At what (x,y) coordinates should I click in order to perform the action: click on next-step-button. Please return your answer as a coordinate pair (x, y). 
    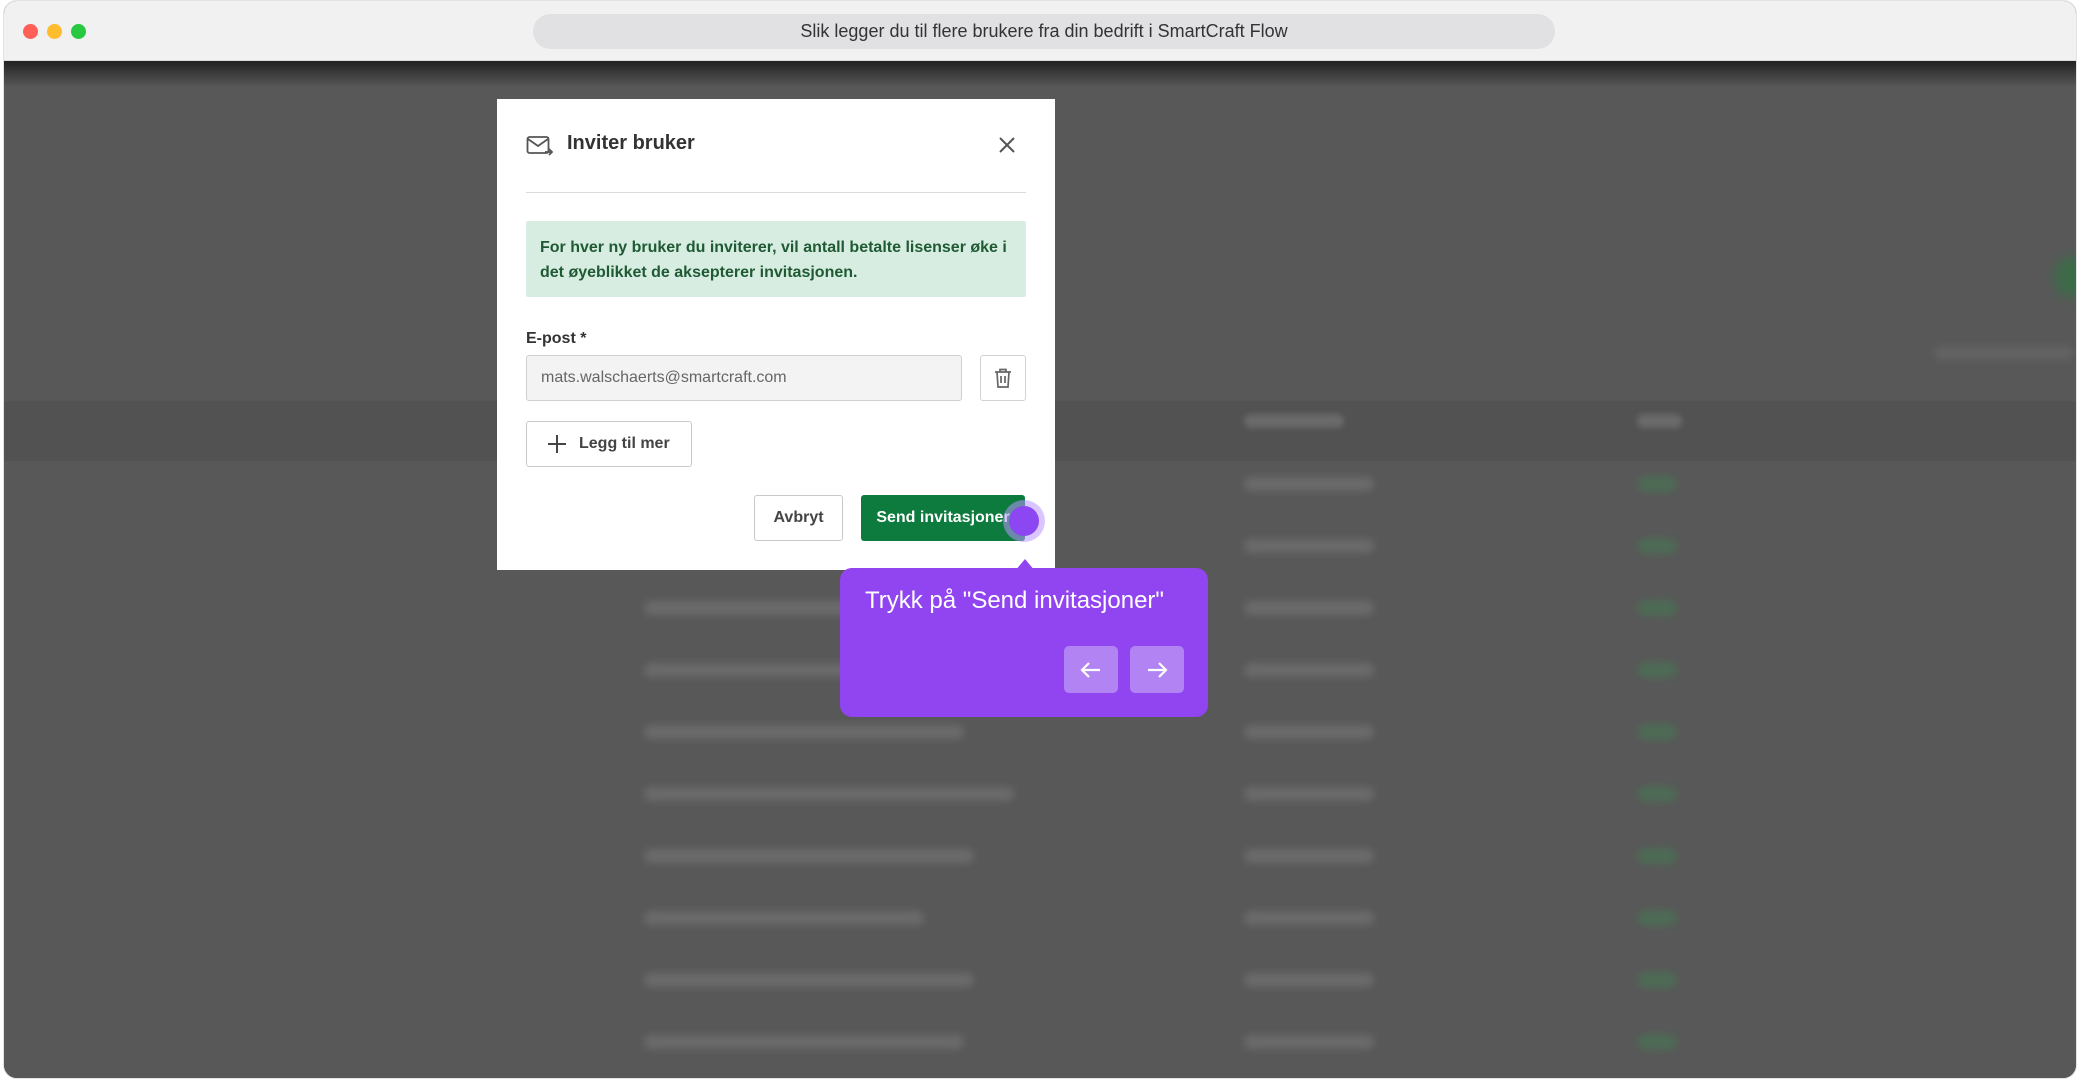
    Looking at the image, I should click on (1157, 669).